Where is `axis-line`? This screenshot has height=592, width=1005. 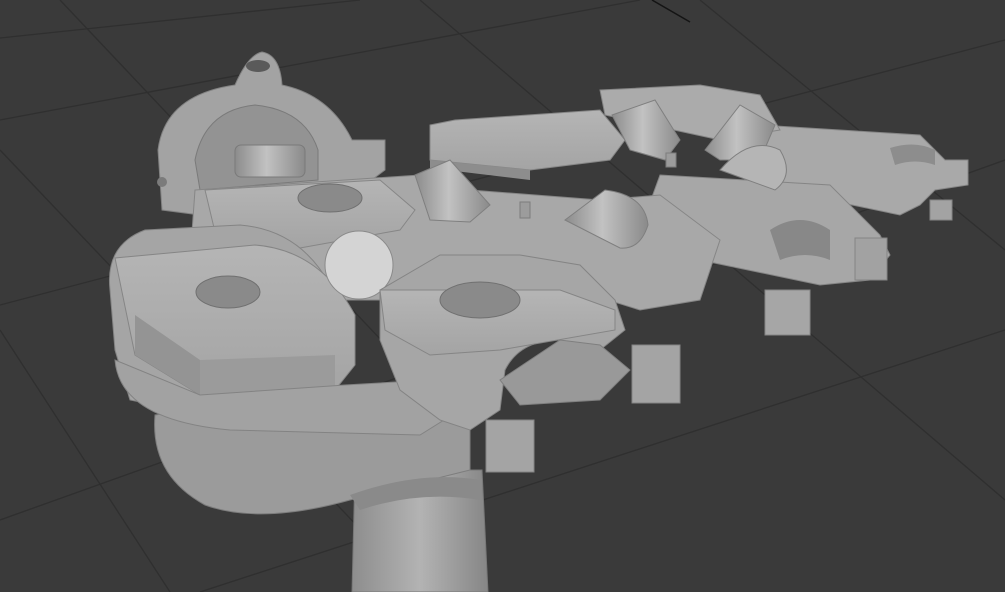 axis-line is located at coordinates (671, 11).